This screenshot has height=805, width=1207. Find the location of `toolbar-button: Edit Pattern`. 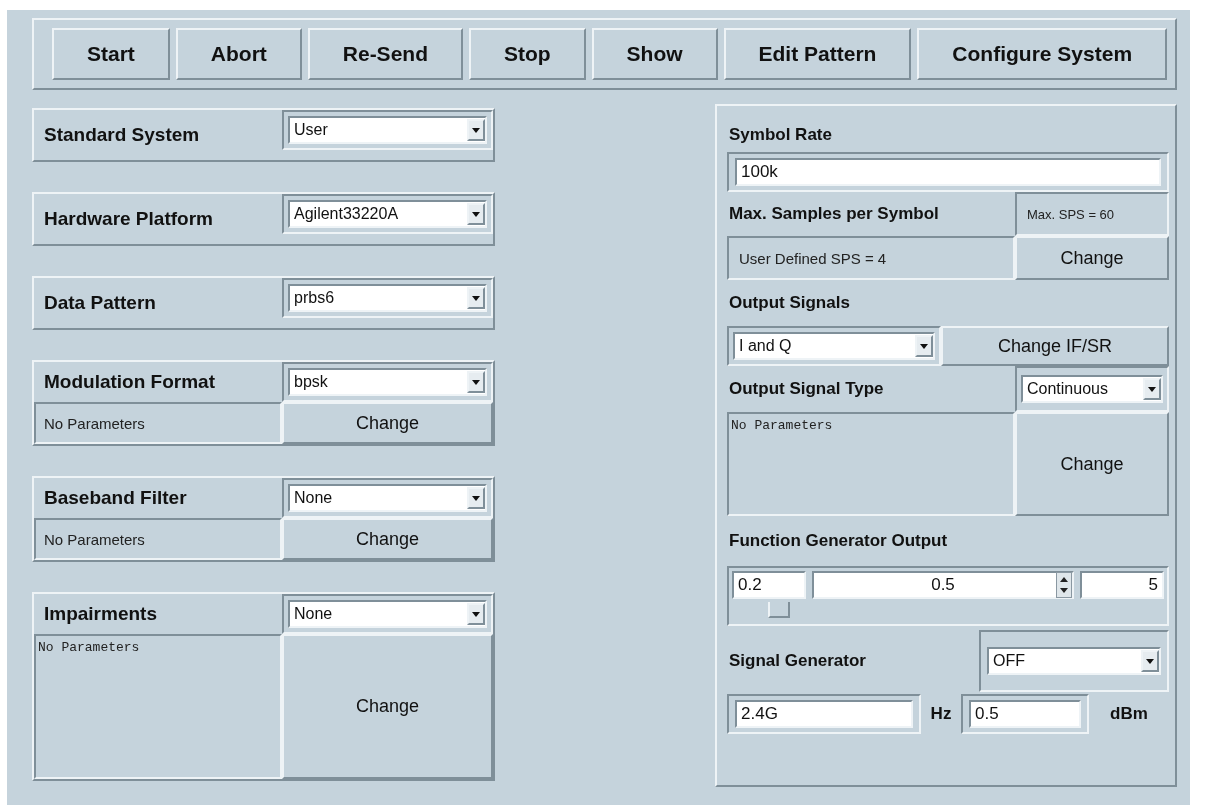

toolbar-button: Edit Pattern is located at coordinates (817, 54).